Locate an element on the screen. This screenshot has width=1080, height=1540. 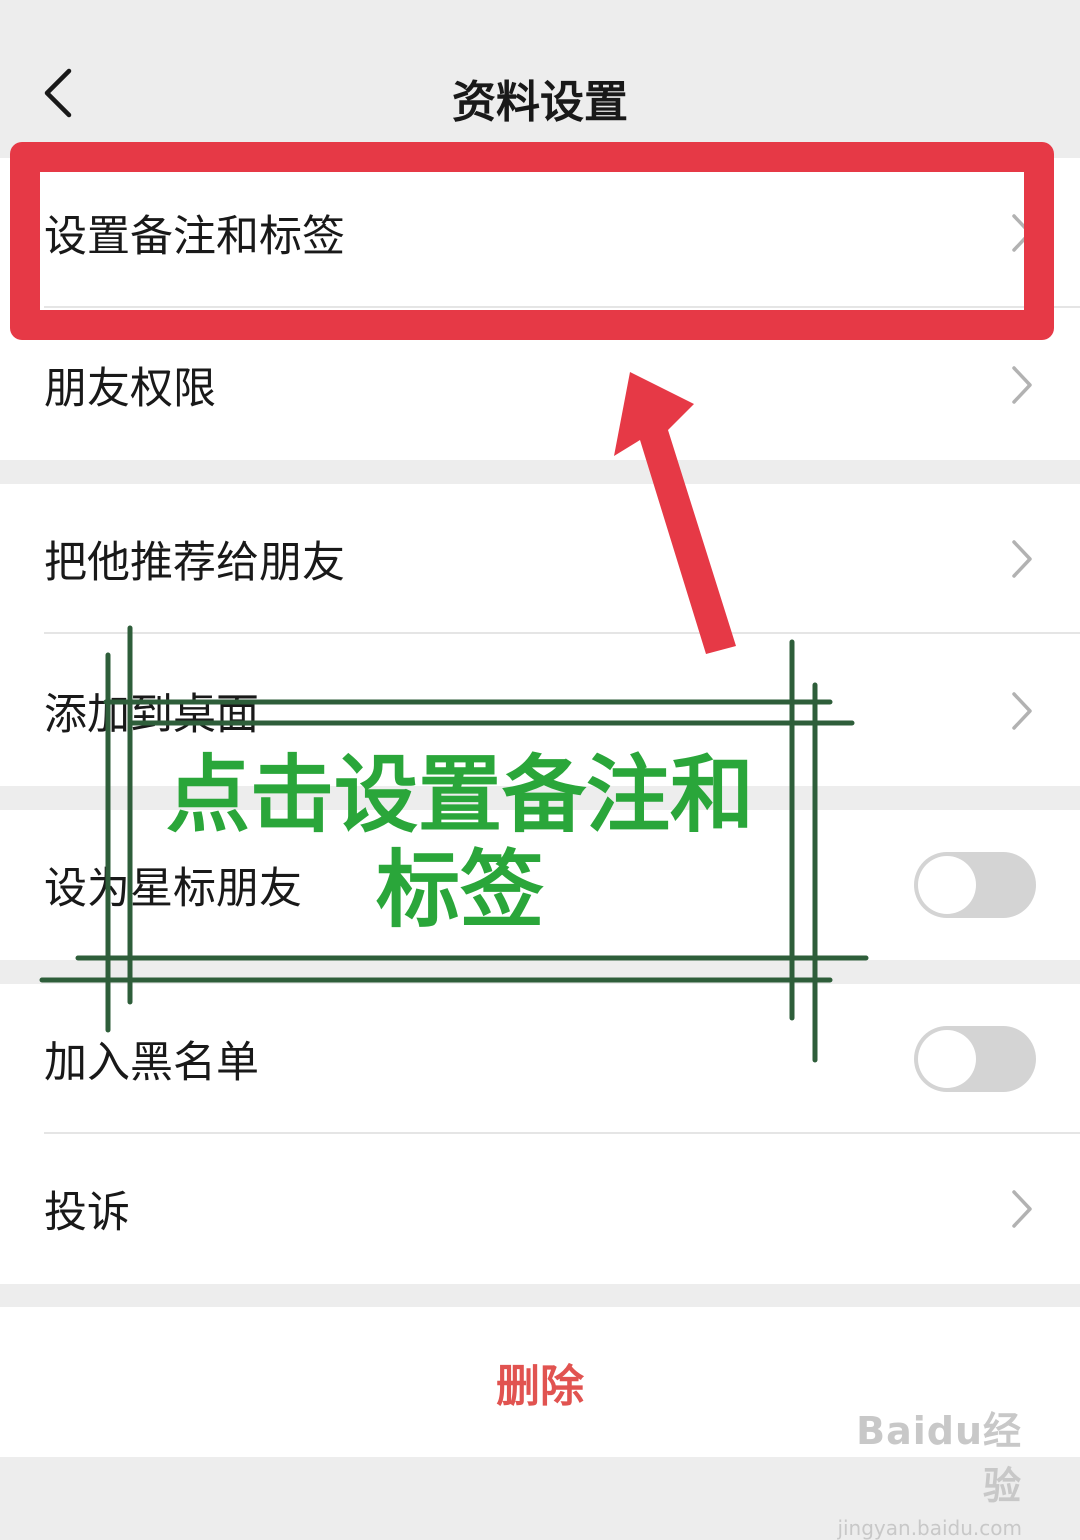
annotation-line-1: 点击设置备注和 is located at coordinates (459, 795).